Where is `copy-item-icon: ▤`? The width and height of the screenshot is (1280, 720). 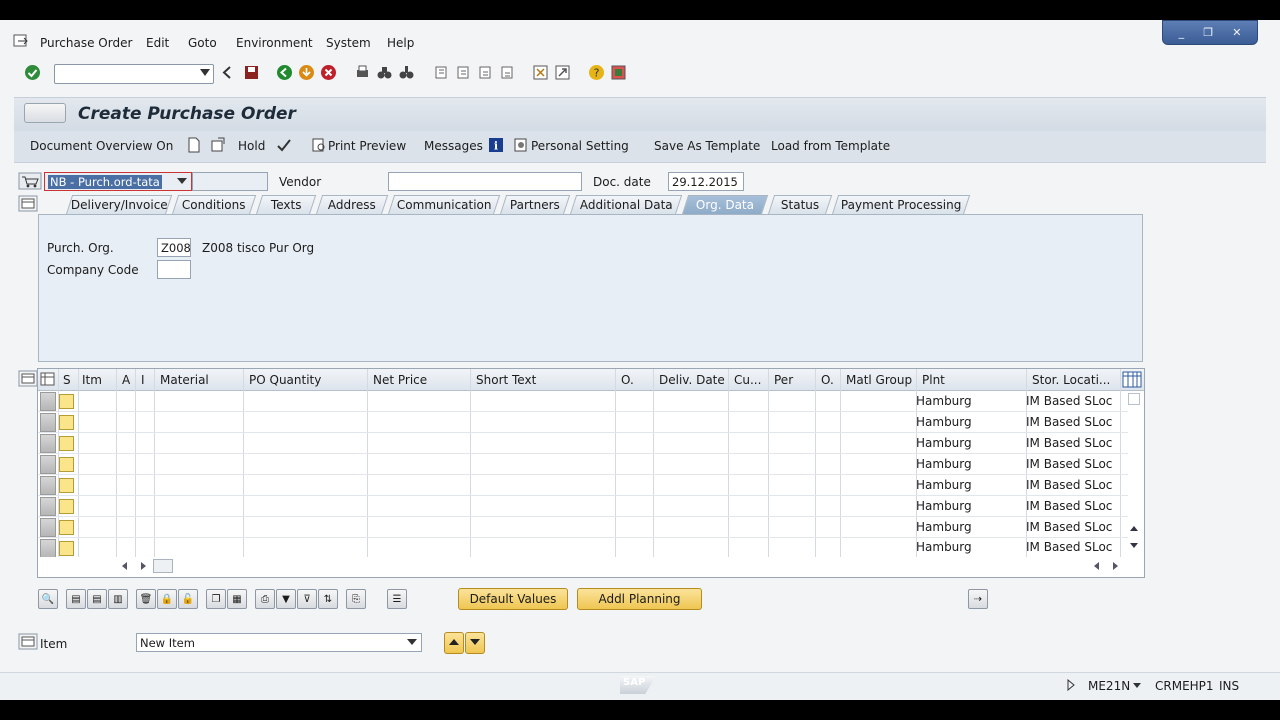 copy-item-icon: ▤ is located at coordinates (76, 599).